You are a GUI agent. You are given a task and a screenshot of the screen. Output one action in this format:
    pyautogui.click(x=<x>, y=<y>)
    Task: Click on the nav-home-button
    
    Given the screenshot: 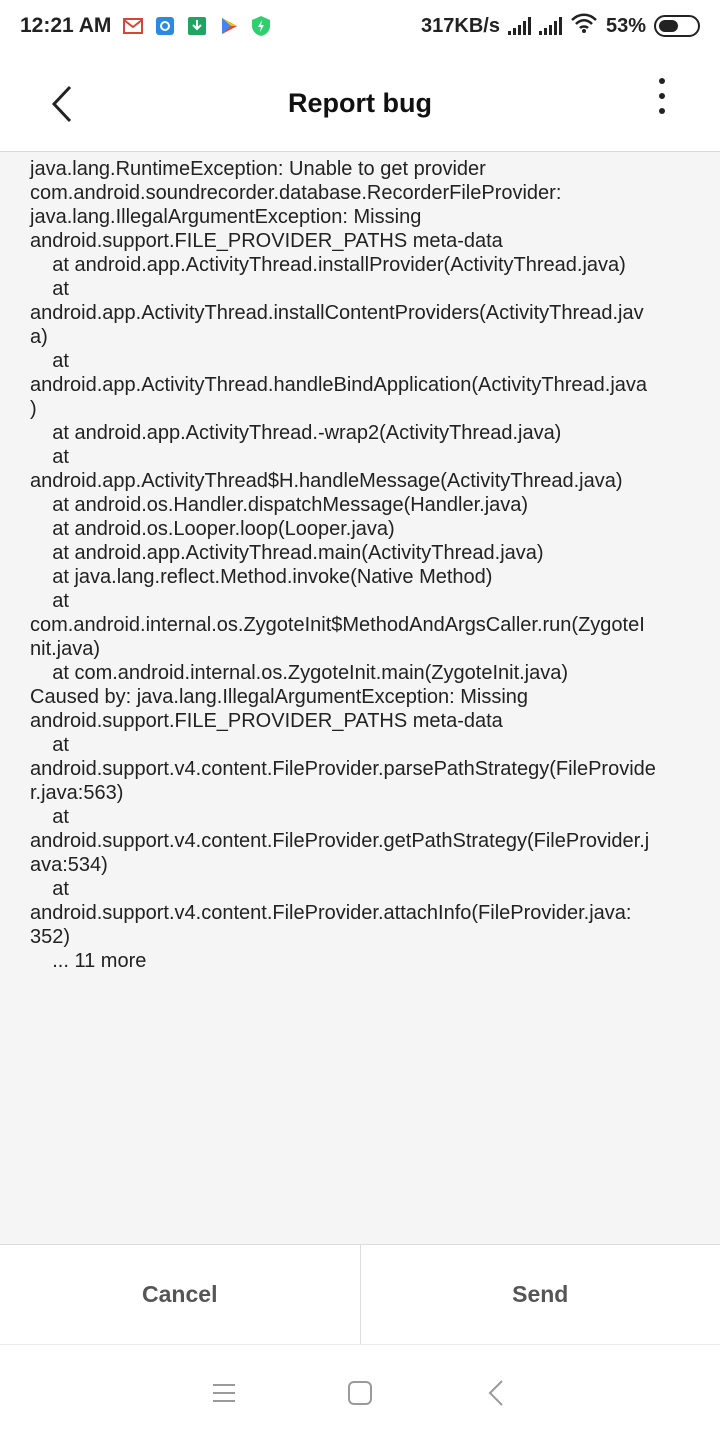 What is the action you would take?
    pyautogui.click(x=360, y=1393)
    